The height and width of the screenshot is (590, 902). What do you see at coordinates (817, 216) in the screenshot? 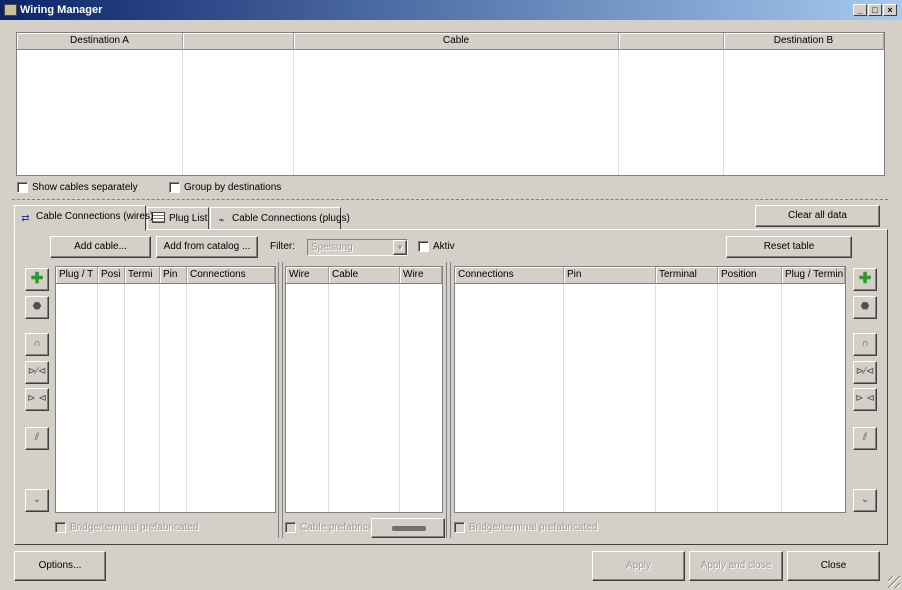
I see `clear-all-data-button: Clear all data` at bounding box center [817, 216].